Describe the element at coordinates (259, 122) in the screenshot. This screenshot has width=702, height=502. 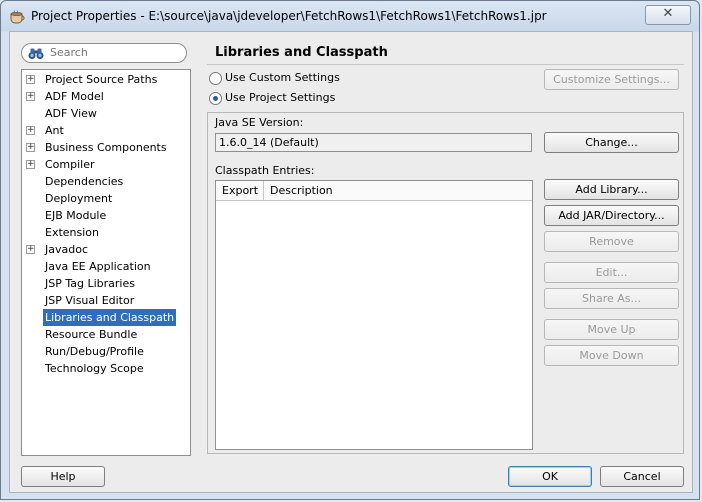
I see `java-se-version-label: Java SE Version:` at that location.